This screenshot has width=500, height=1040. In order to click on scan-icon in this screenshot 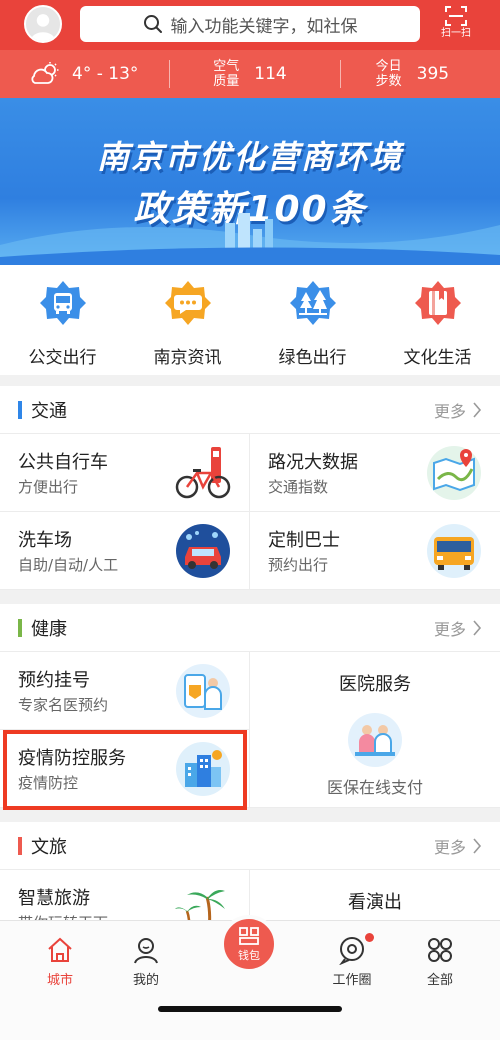, I will do `click(456, 16)`.